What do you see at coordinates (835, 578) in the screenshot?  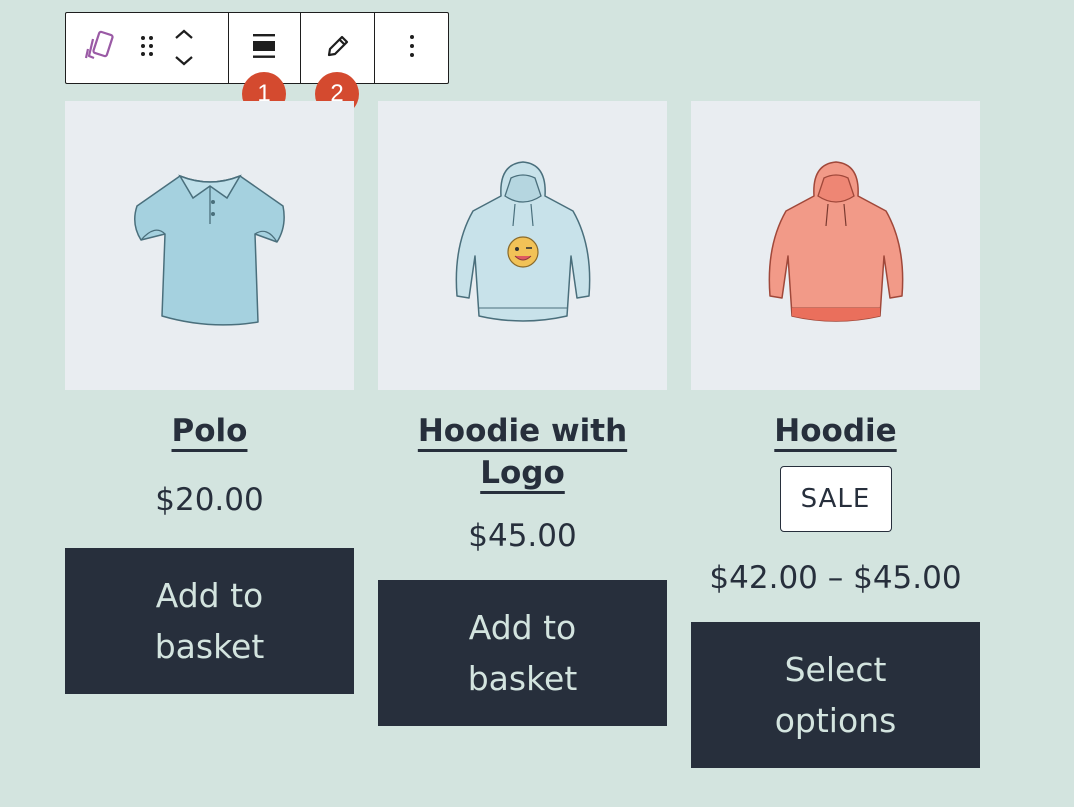 I see `product-price: $42.00 – $45.00` at bounding box center [835, 578].